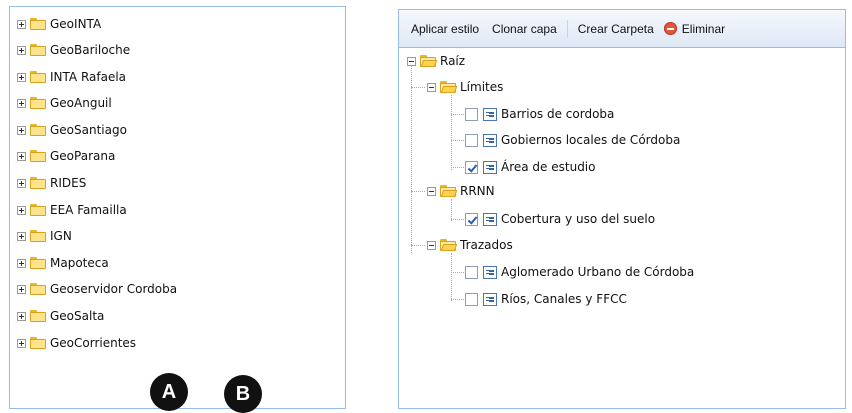 The image size is (852, 413). I want to click on layer-node-aglomerado-urbano: Aglomerado Urbano de Córdoba, so click(579, 272).